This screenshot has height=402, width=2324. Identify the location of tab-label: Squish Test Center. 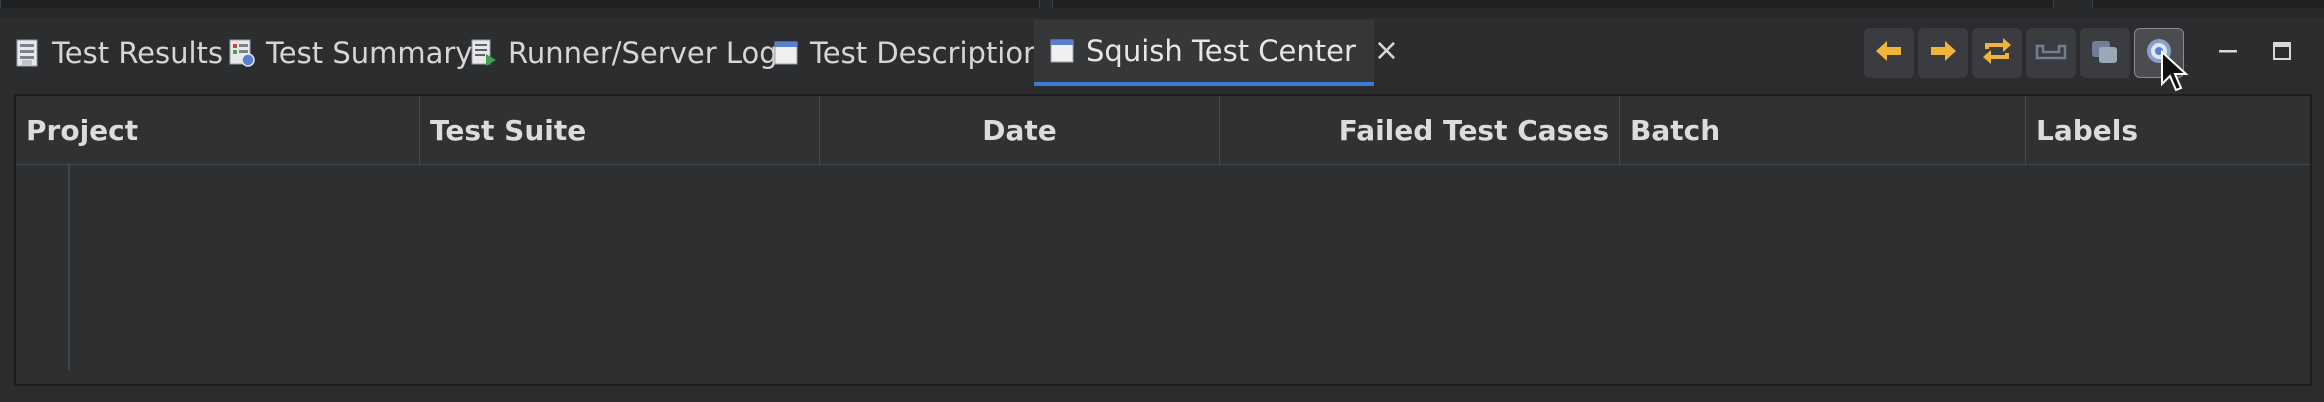
(1221, 51).